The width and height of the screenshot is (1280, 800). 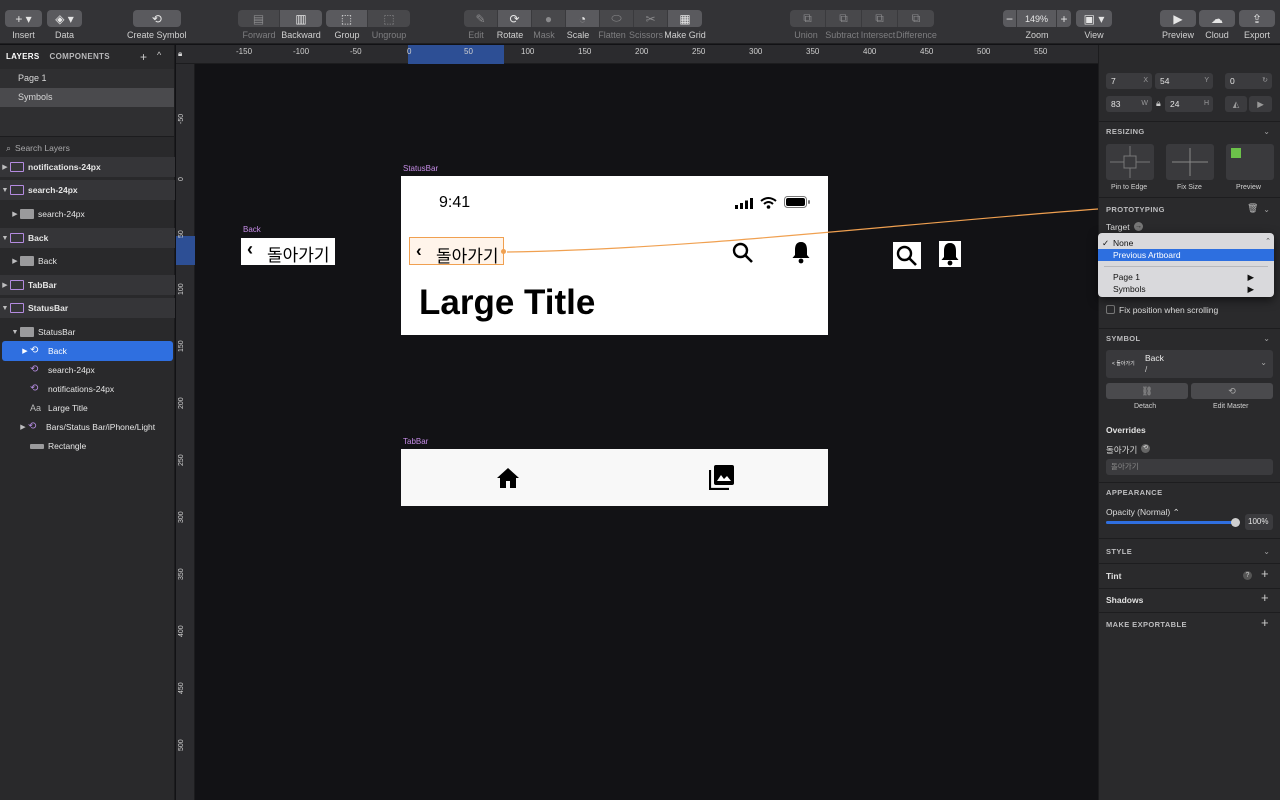 I want to click on add-page-icon: +, so click(x=143, y=57).